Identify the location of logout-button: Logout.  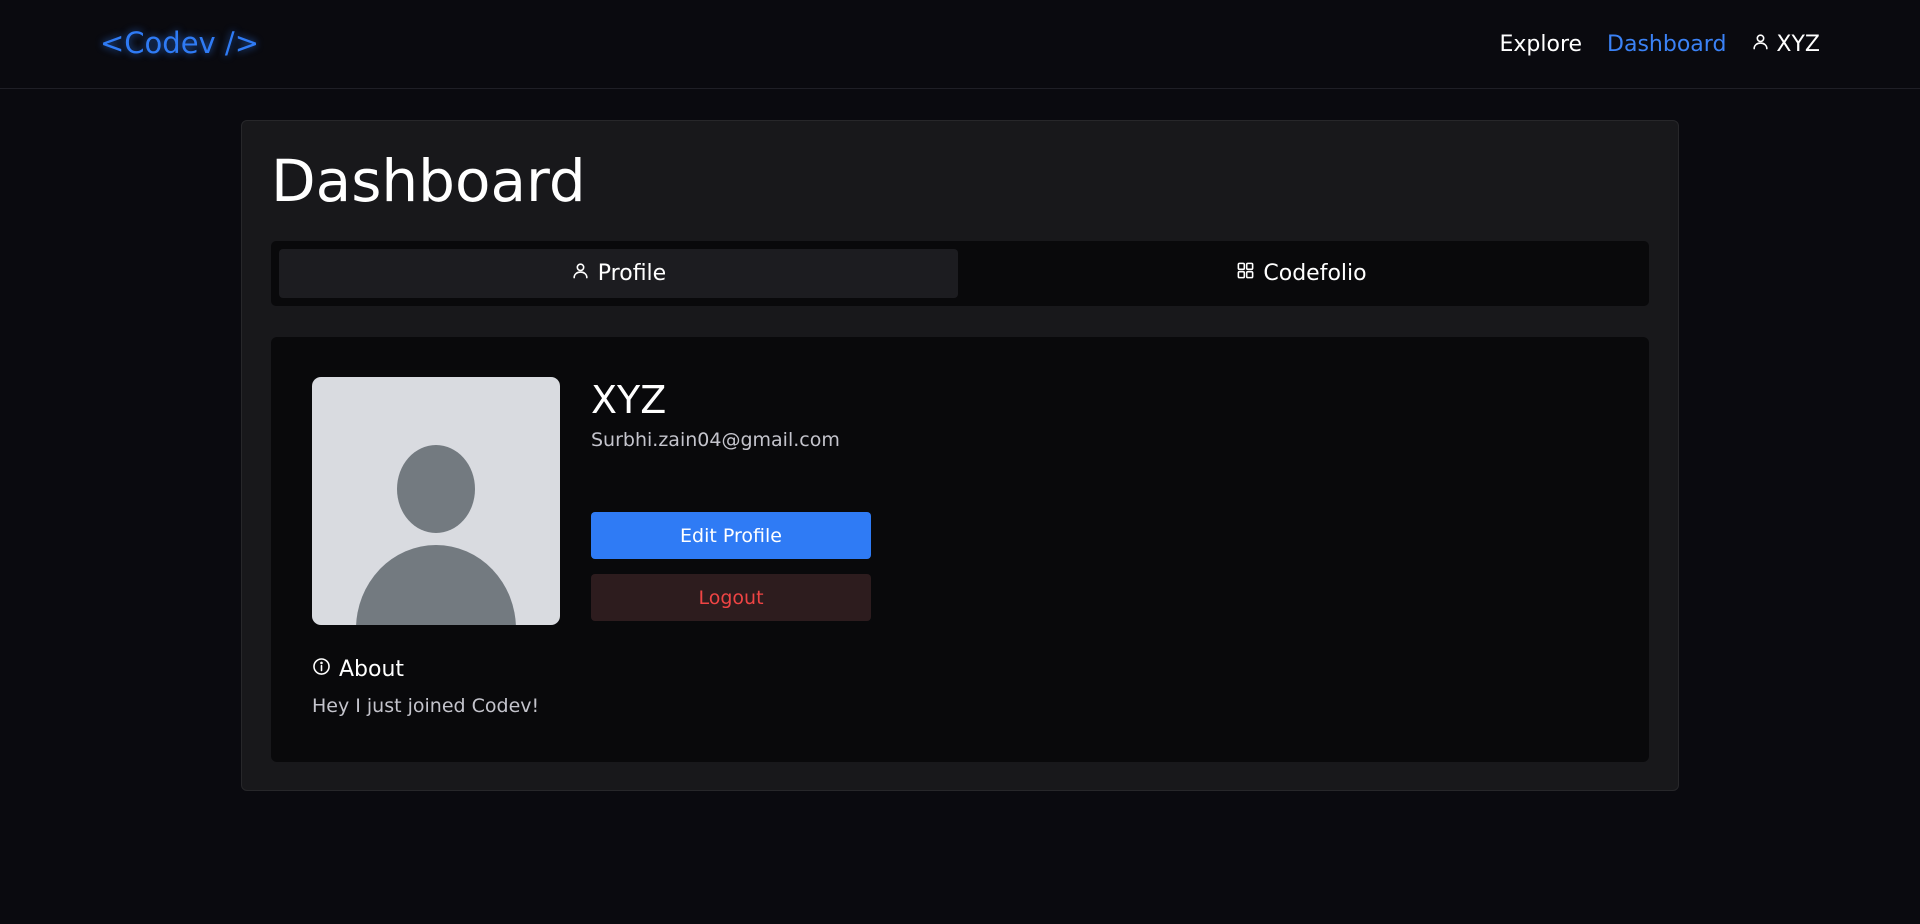
(731, 597).